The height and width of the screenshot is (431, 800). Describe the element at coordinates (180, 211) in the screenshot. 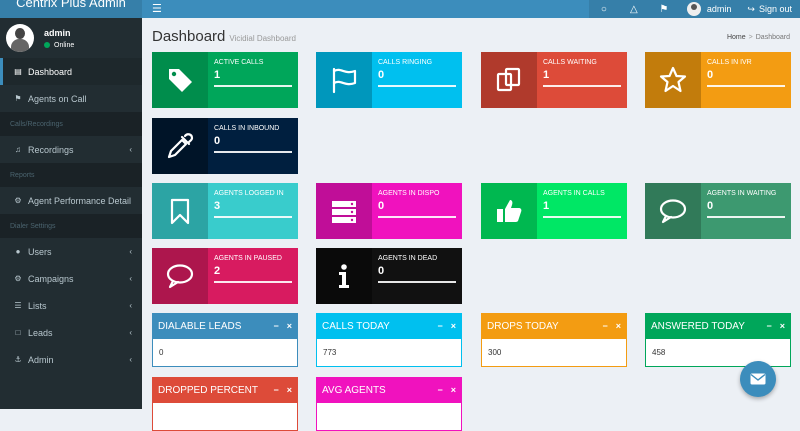

I see `bookmark-icon` at that location.